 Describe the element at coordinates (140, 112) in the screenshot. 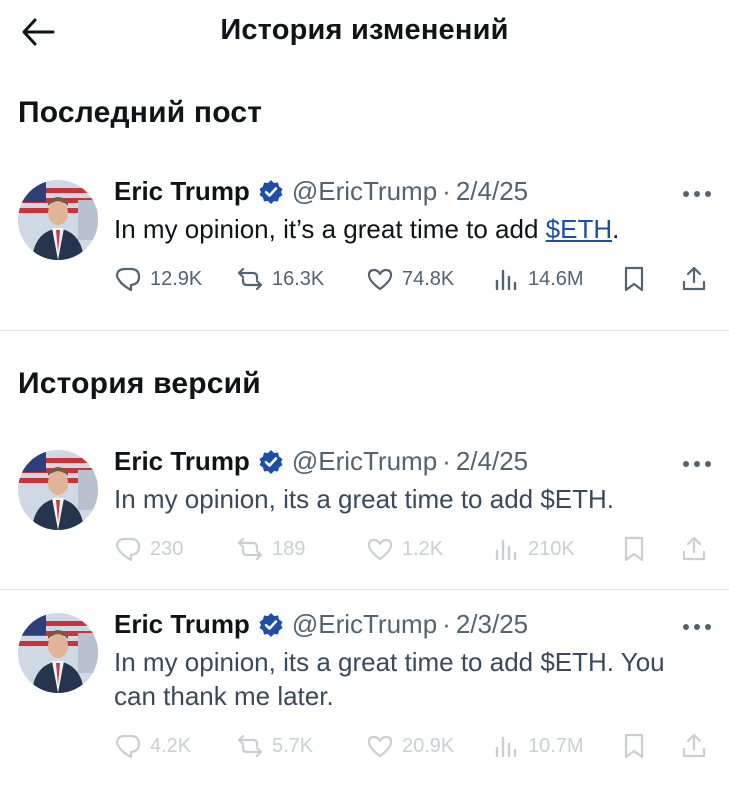

I see `section-title-latest: Последний пост` at that location.